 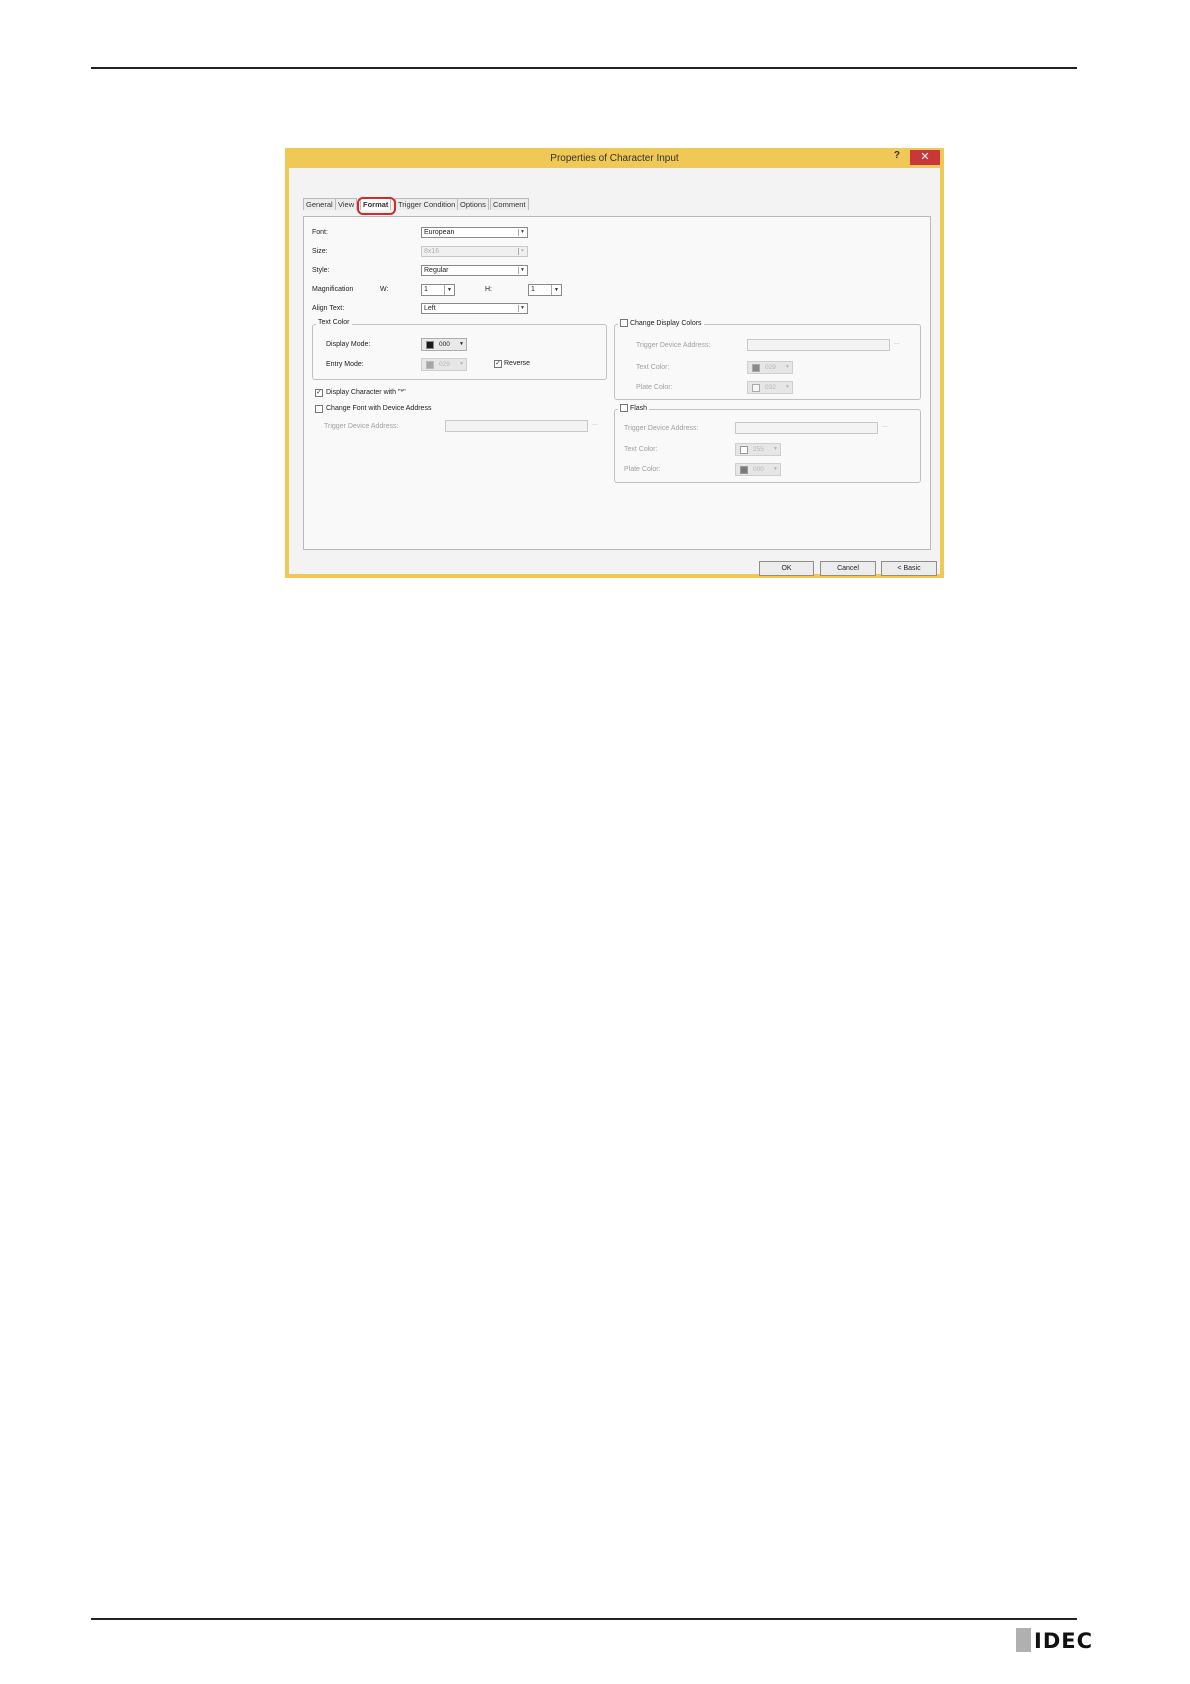 What do you see at coordinates (474, 308) in the screenshot?
I see `align-text-dropdown: Left ▼` at bounding box center [474, 308].